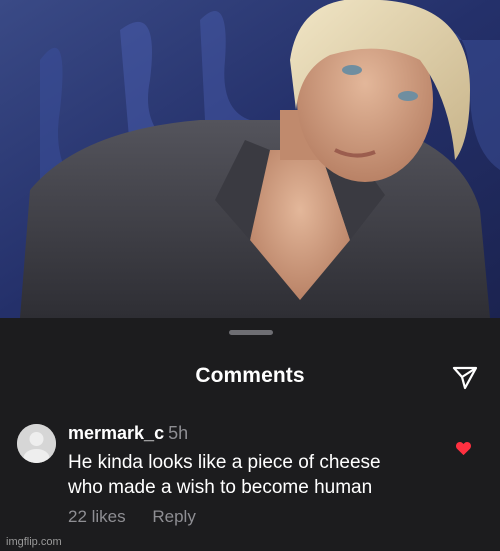 This screenshot has height=551, width=500. I want to click on default-avatar-icon, so click(36, 443).